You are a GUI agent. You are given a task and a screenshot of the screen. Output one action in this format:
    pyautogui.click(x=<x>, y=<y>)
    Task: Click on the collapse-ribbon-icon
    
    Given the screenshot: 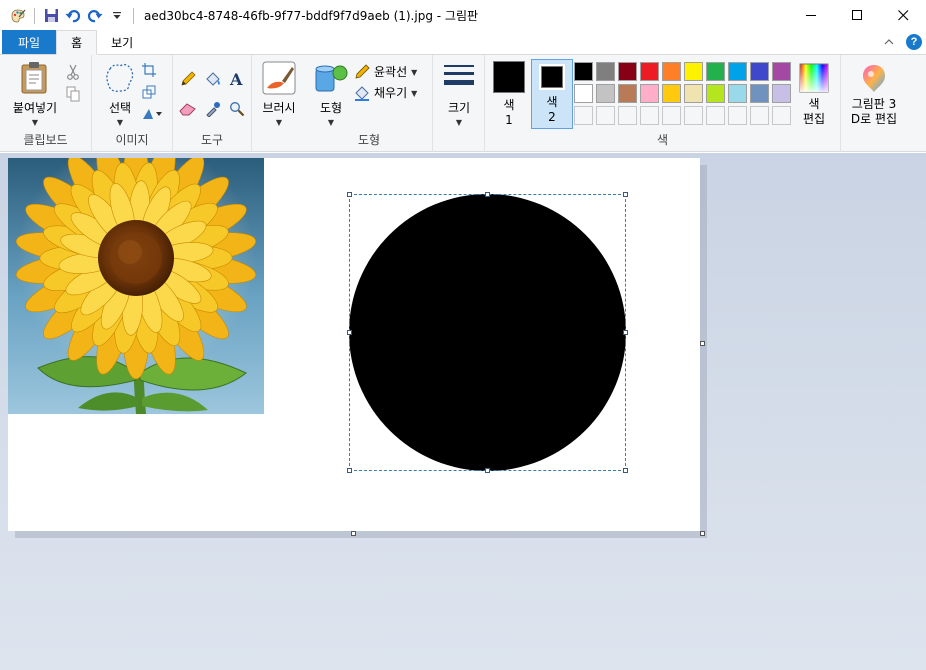 What is the action you would take?
    pyautogui.click(x=889, y=42)
    